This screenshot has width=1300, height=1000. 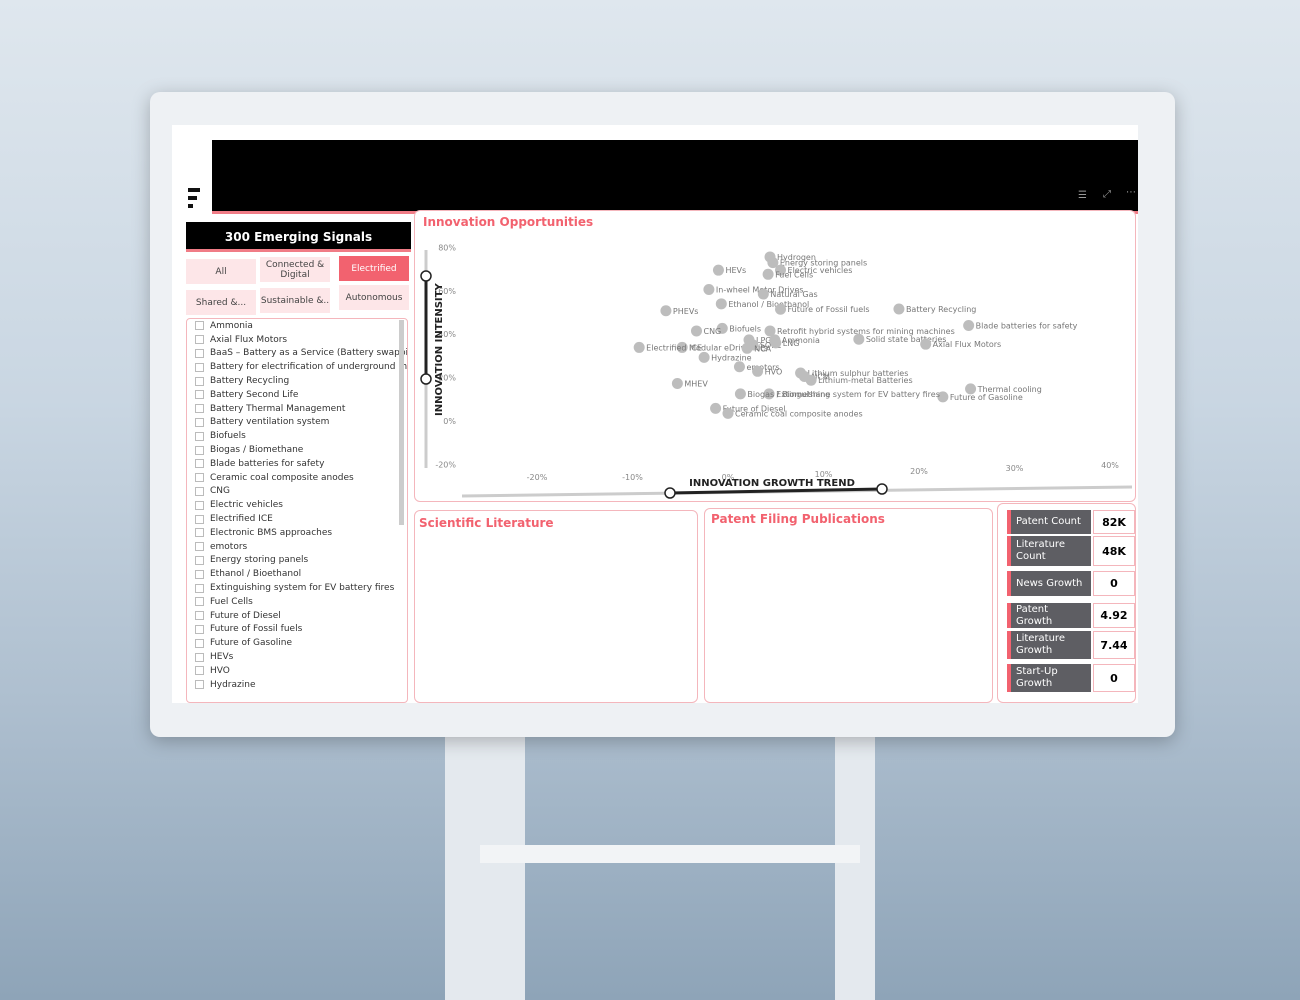 I want to click on kpi-value: 48K, so click(x=1114, y=551).